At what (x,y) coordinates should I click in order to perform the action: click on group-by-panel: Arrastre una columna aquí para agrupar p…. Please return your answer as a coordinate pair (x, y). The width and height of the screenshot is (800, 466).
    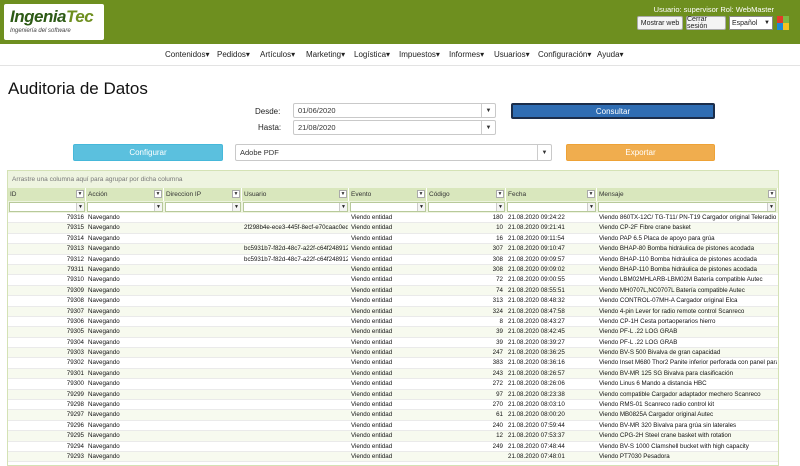
    Looking at the image, I should click on (393, 179).